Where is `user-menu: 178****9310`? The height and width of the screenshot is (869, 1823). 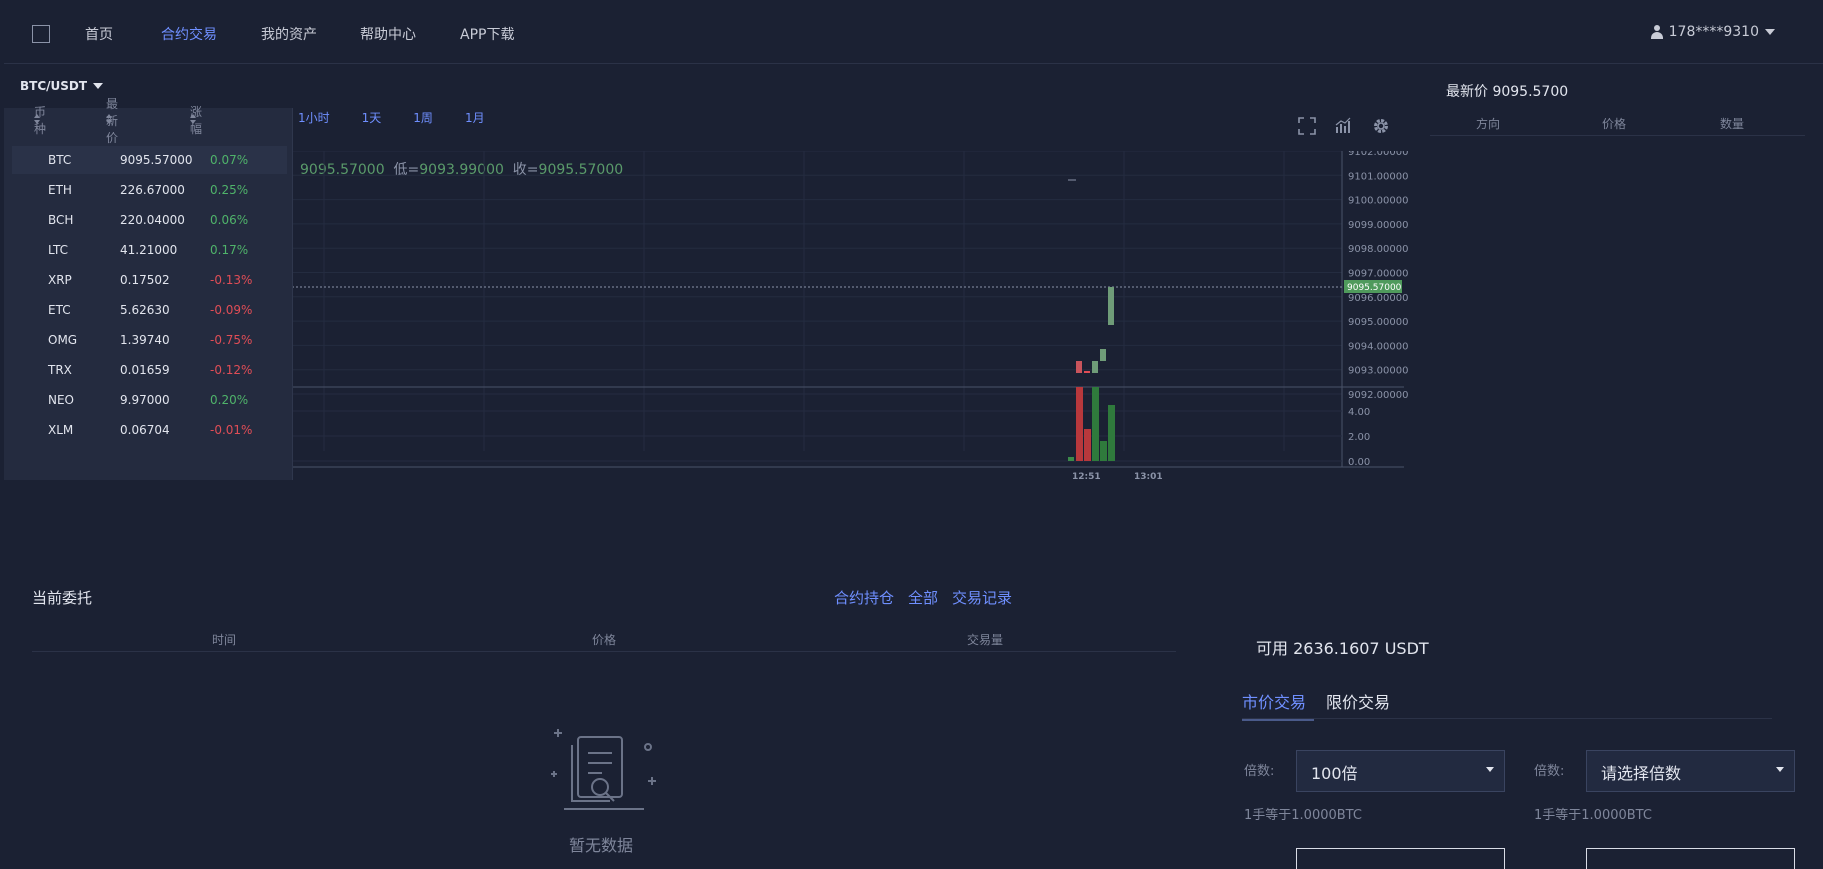
user-menu: 178****9310 is located at coordinates (1712, 32).